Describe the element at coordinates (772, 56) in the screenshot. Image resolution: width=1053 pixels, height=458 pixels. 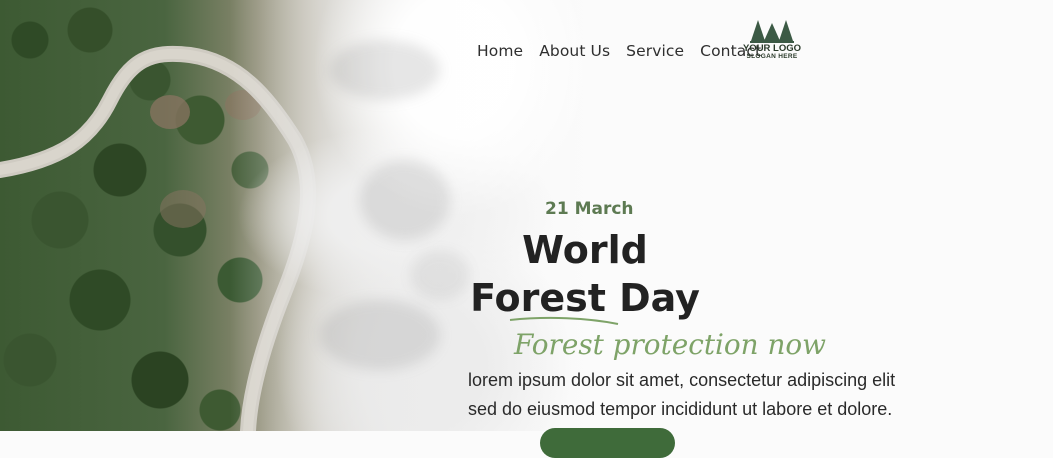
I see `logo-slogan: SLOGAN HERE` at that location.